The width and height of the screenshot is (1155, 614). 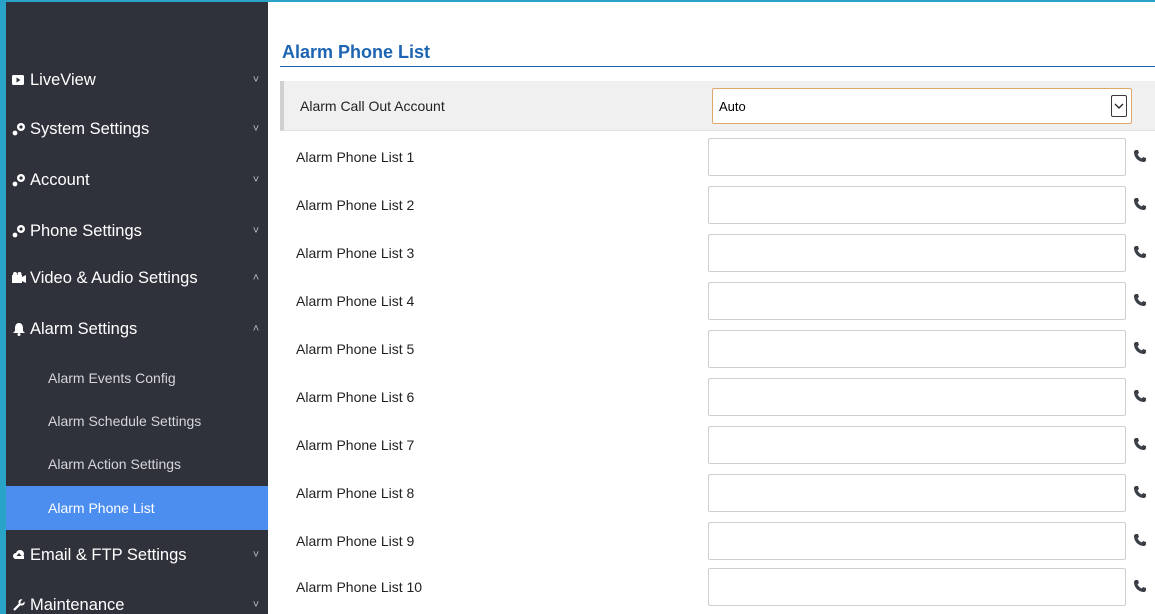 I want to click on phone-list-label: Alarm Phone List 1, so click(x=355, y=157).